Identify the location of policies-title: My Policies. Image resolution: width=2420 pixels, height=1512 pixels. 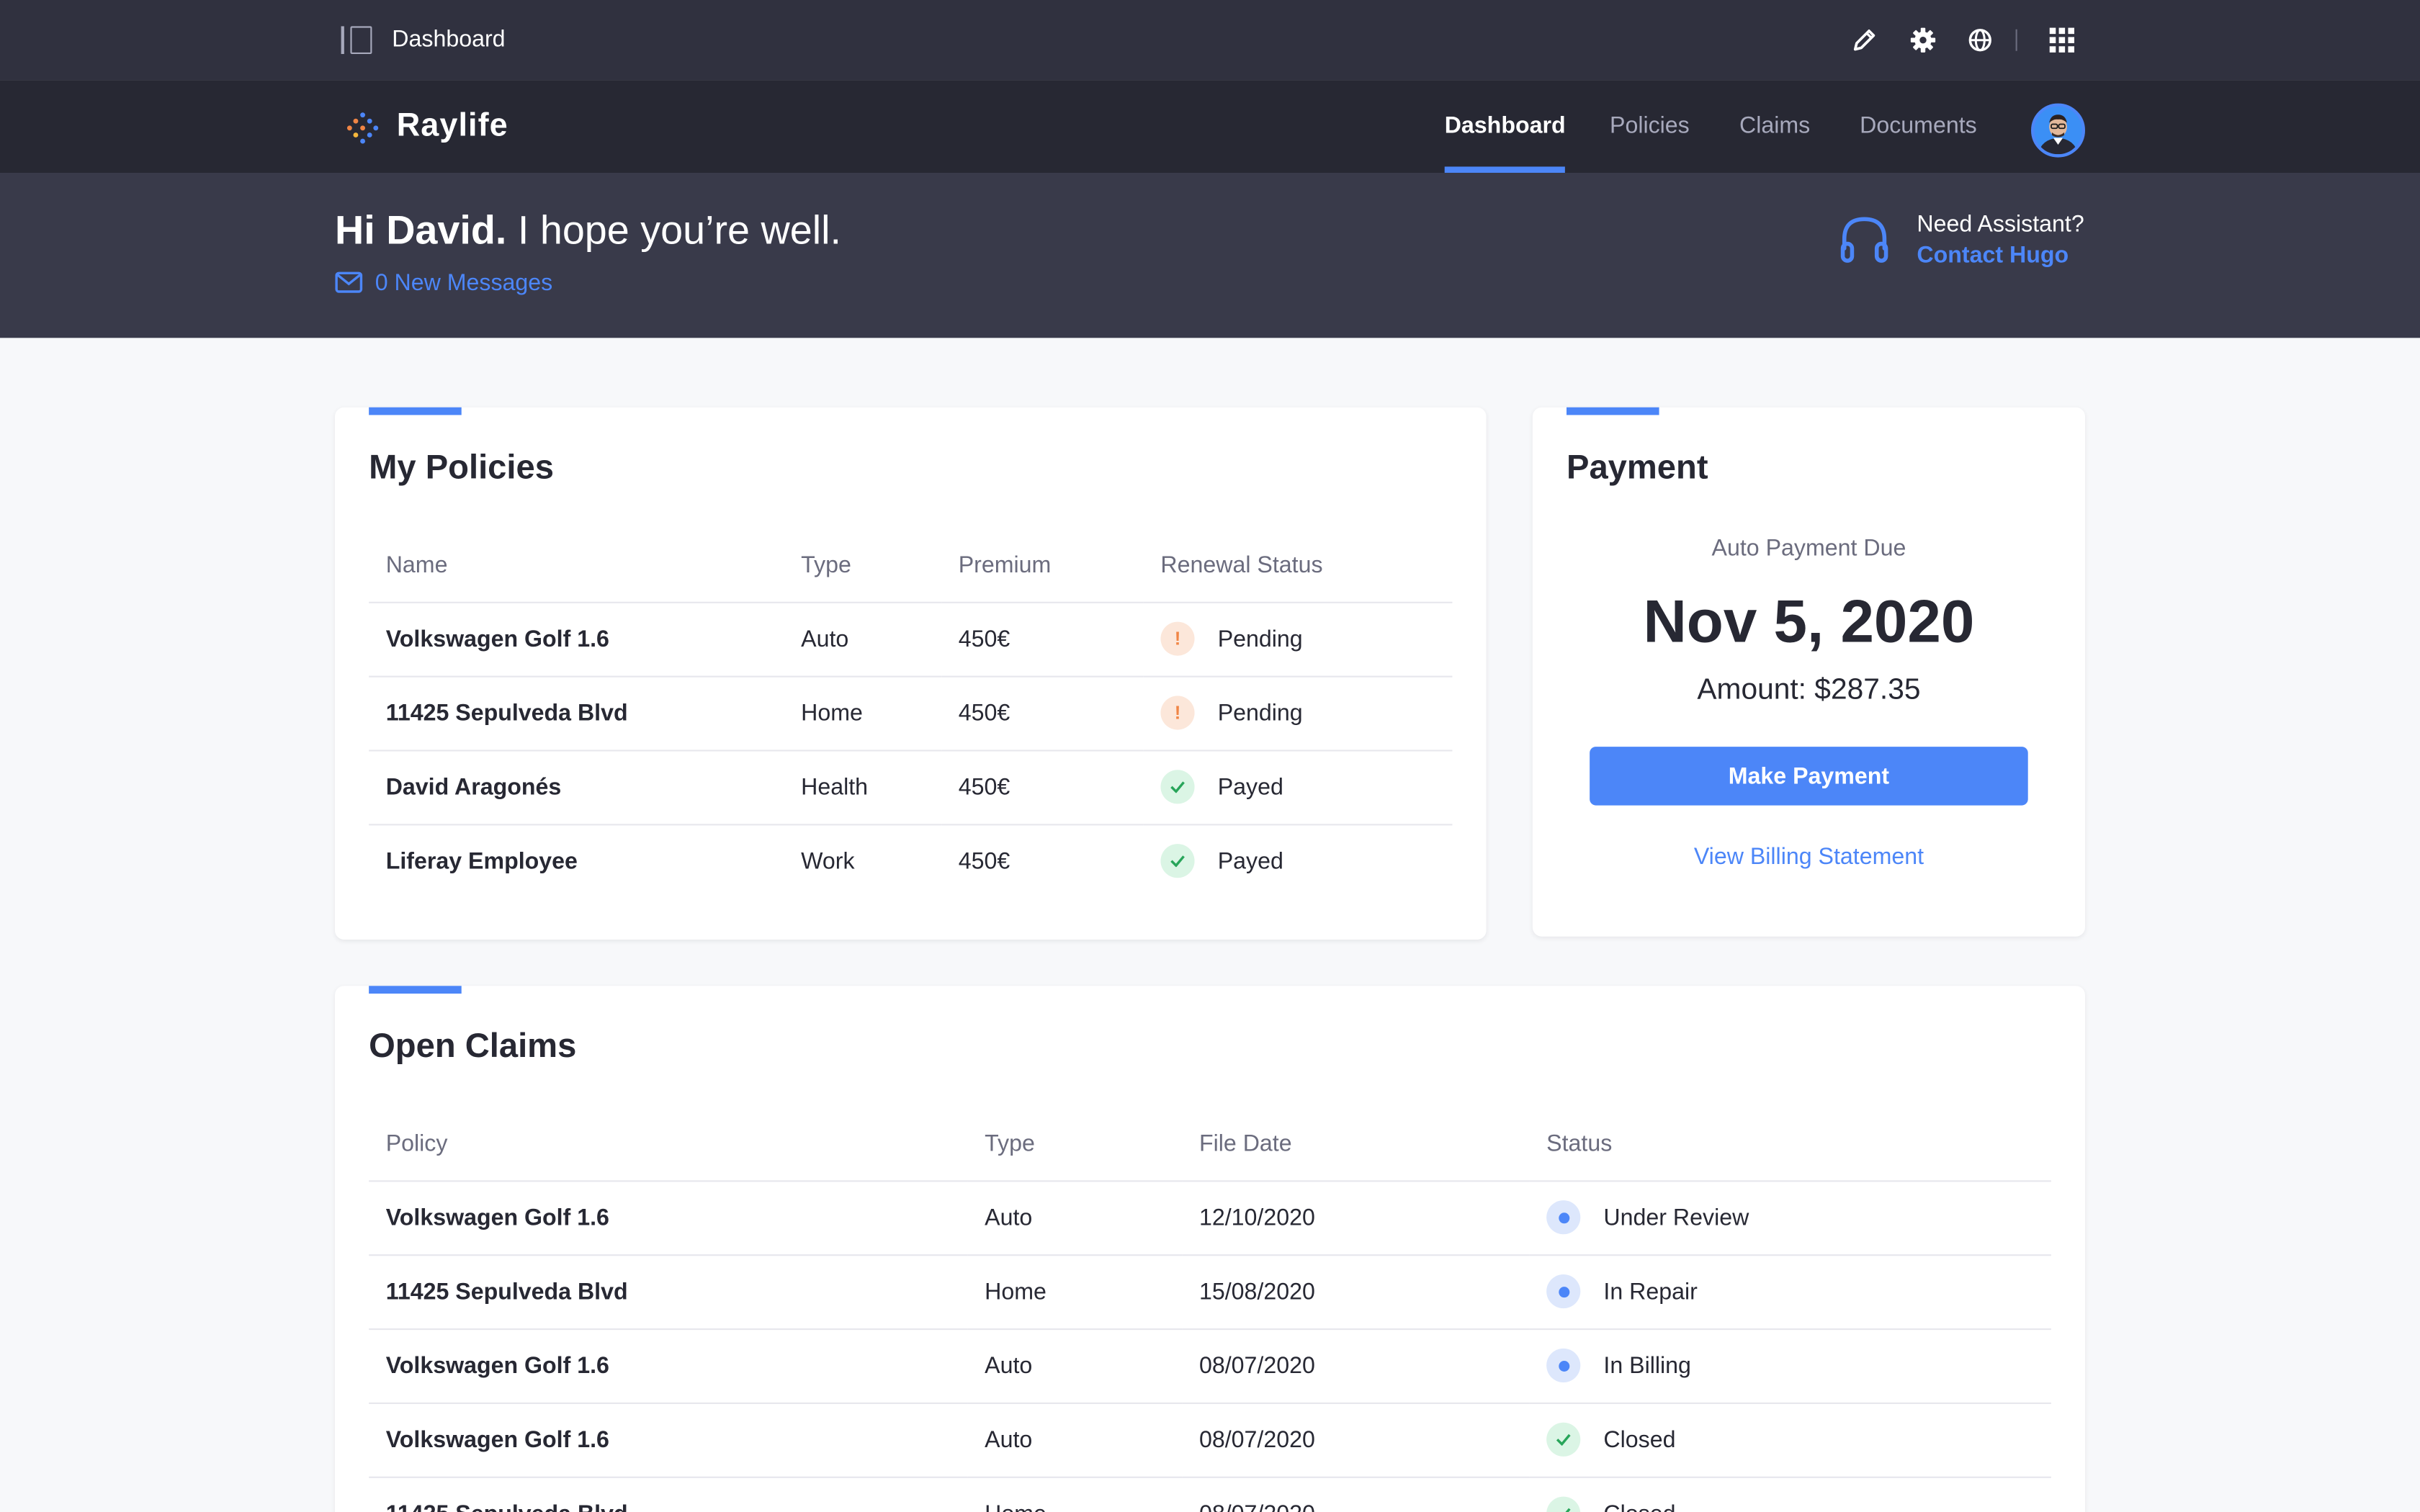
(461, 466).